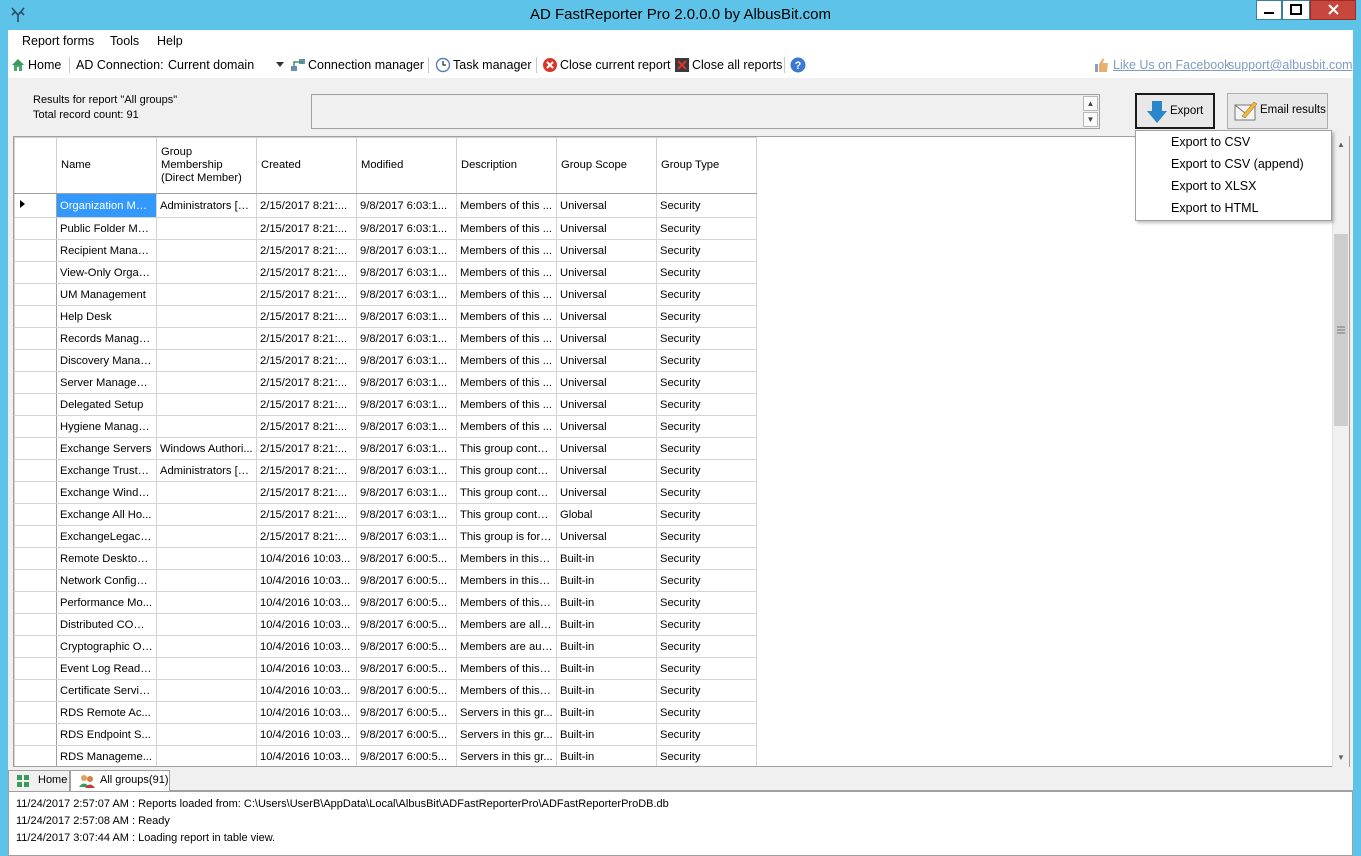 This screenshot has width=1361, height=856. I want to click on close-window-button, so click(1333, 10).